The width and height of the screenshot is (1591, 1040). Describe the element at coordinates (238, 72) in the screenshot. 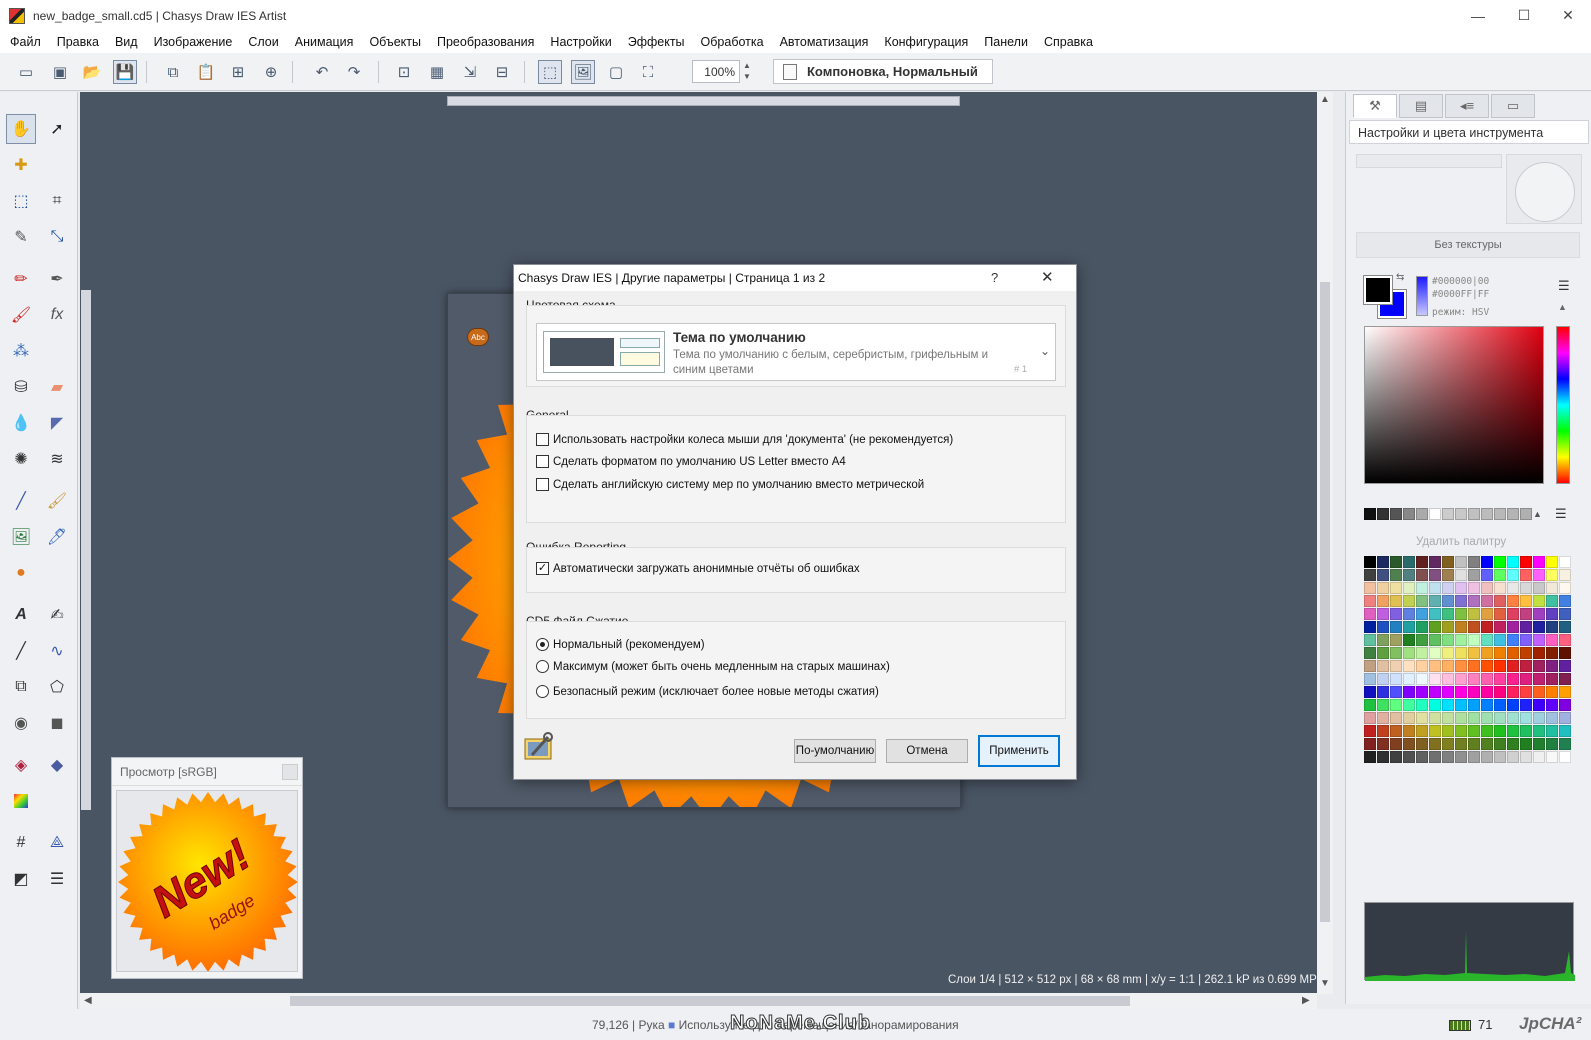

I see `new-layer-icon: ⊞` at that location.